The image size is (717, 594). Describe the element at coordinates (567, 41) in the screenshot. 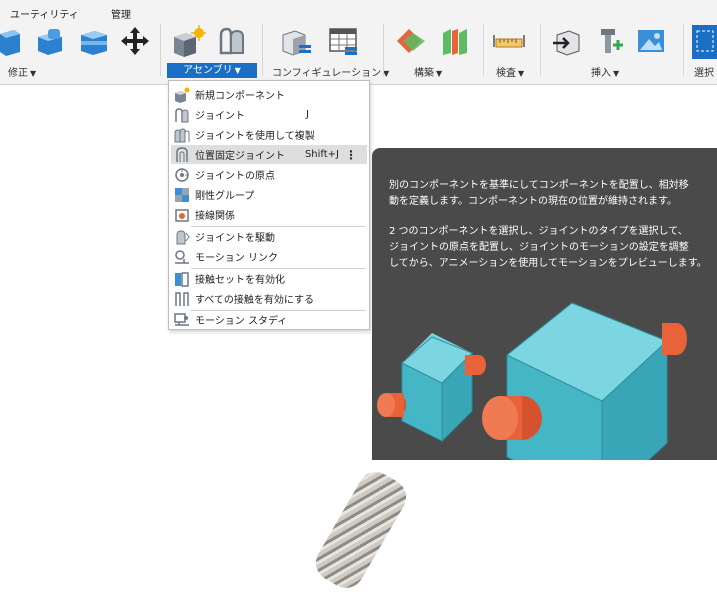

I see `insert-derive-icon` at that location.